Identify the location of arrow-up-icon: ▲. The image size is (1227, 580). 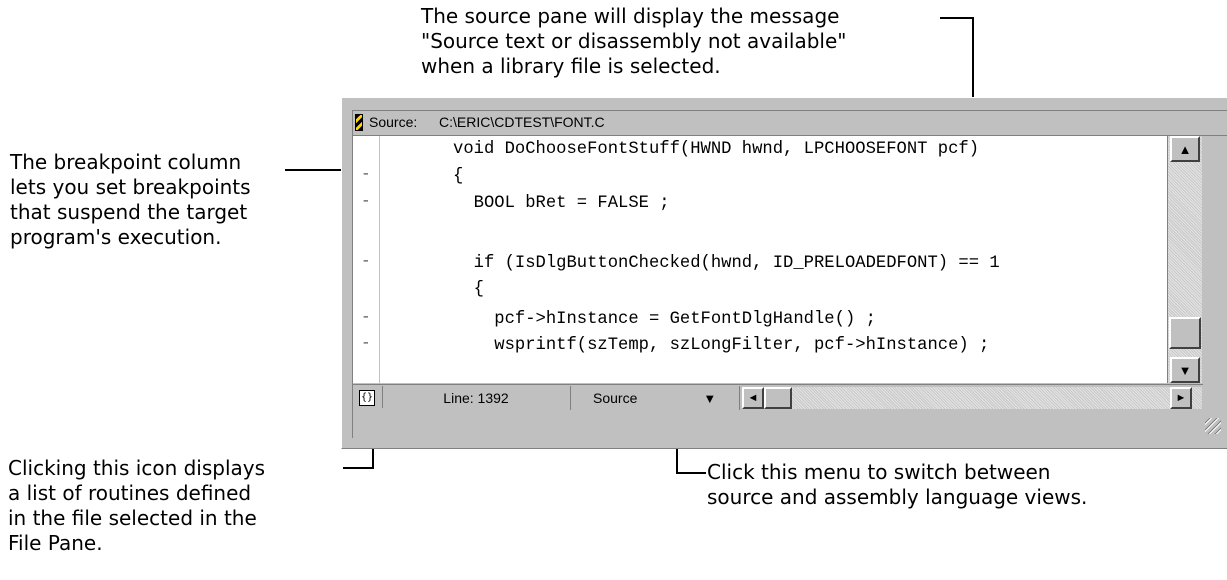
(1185, 149).